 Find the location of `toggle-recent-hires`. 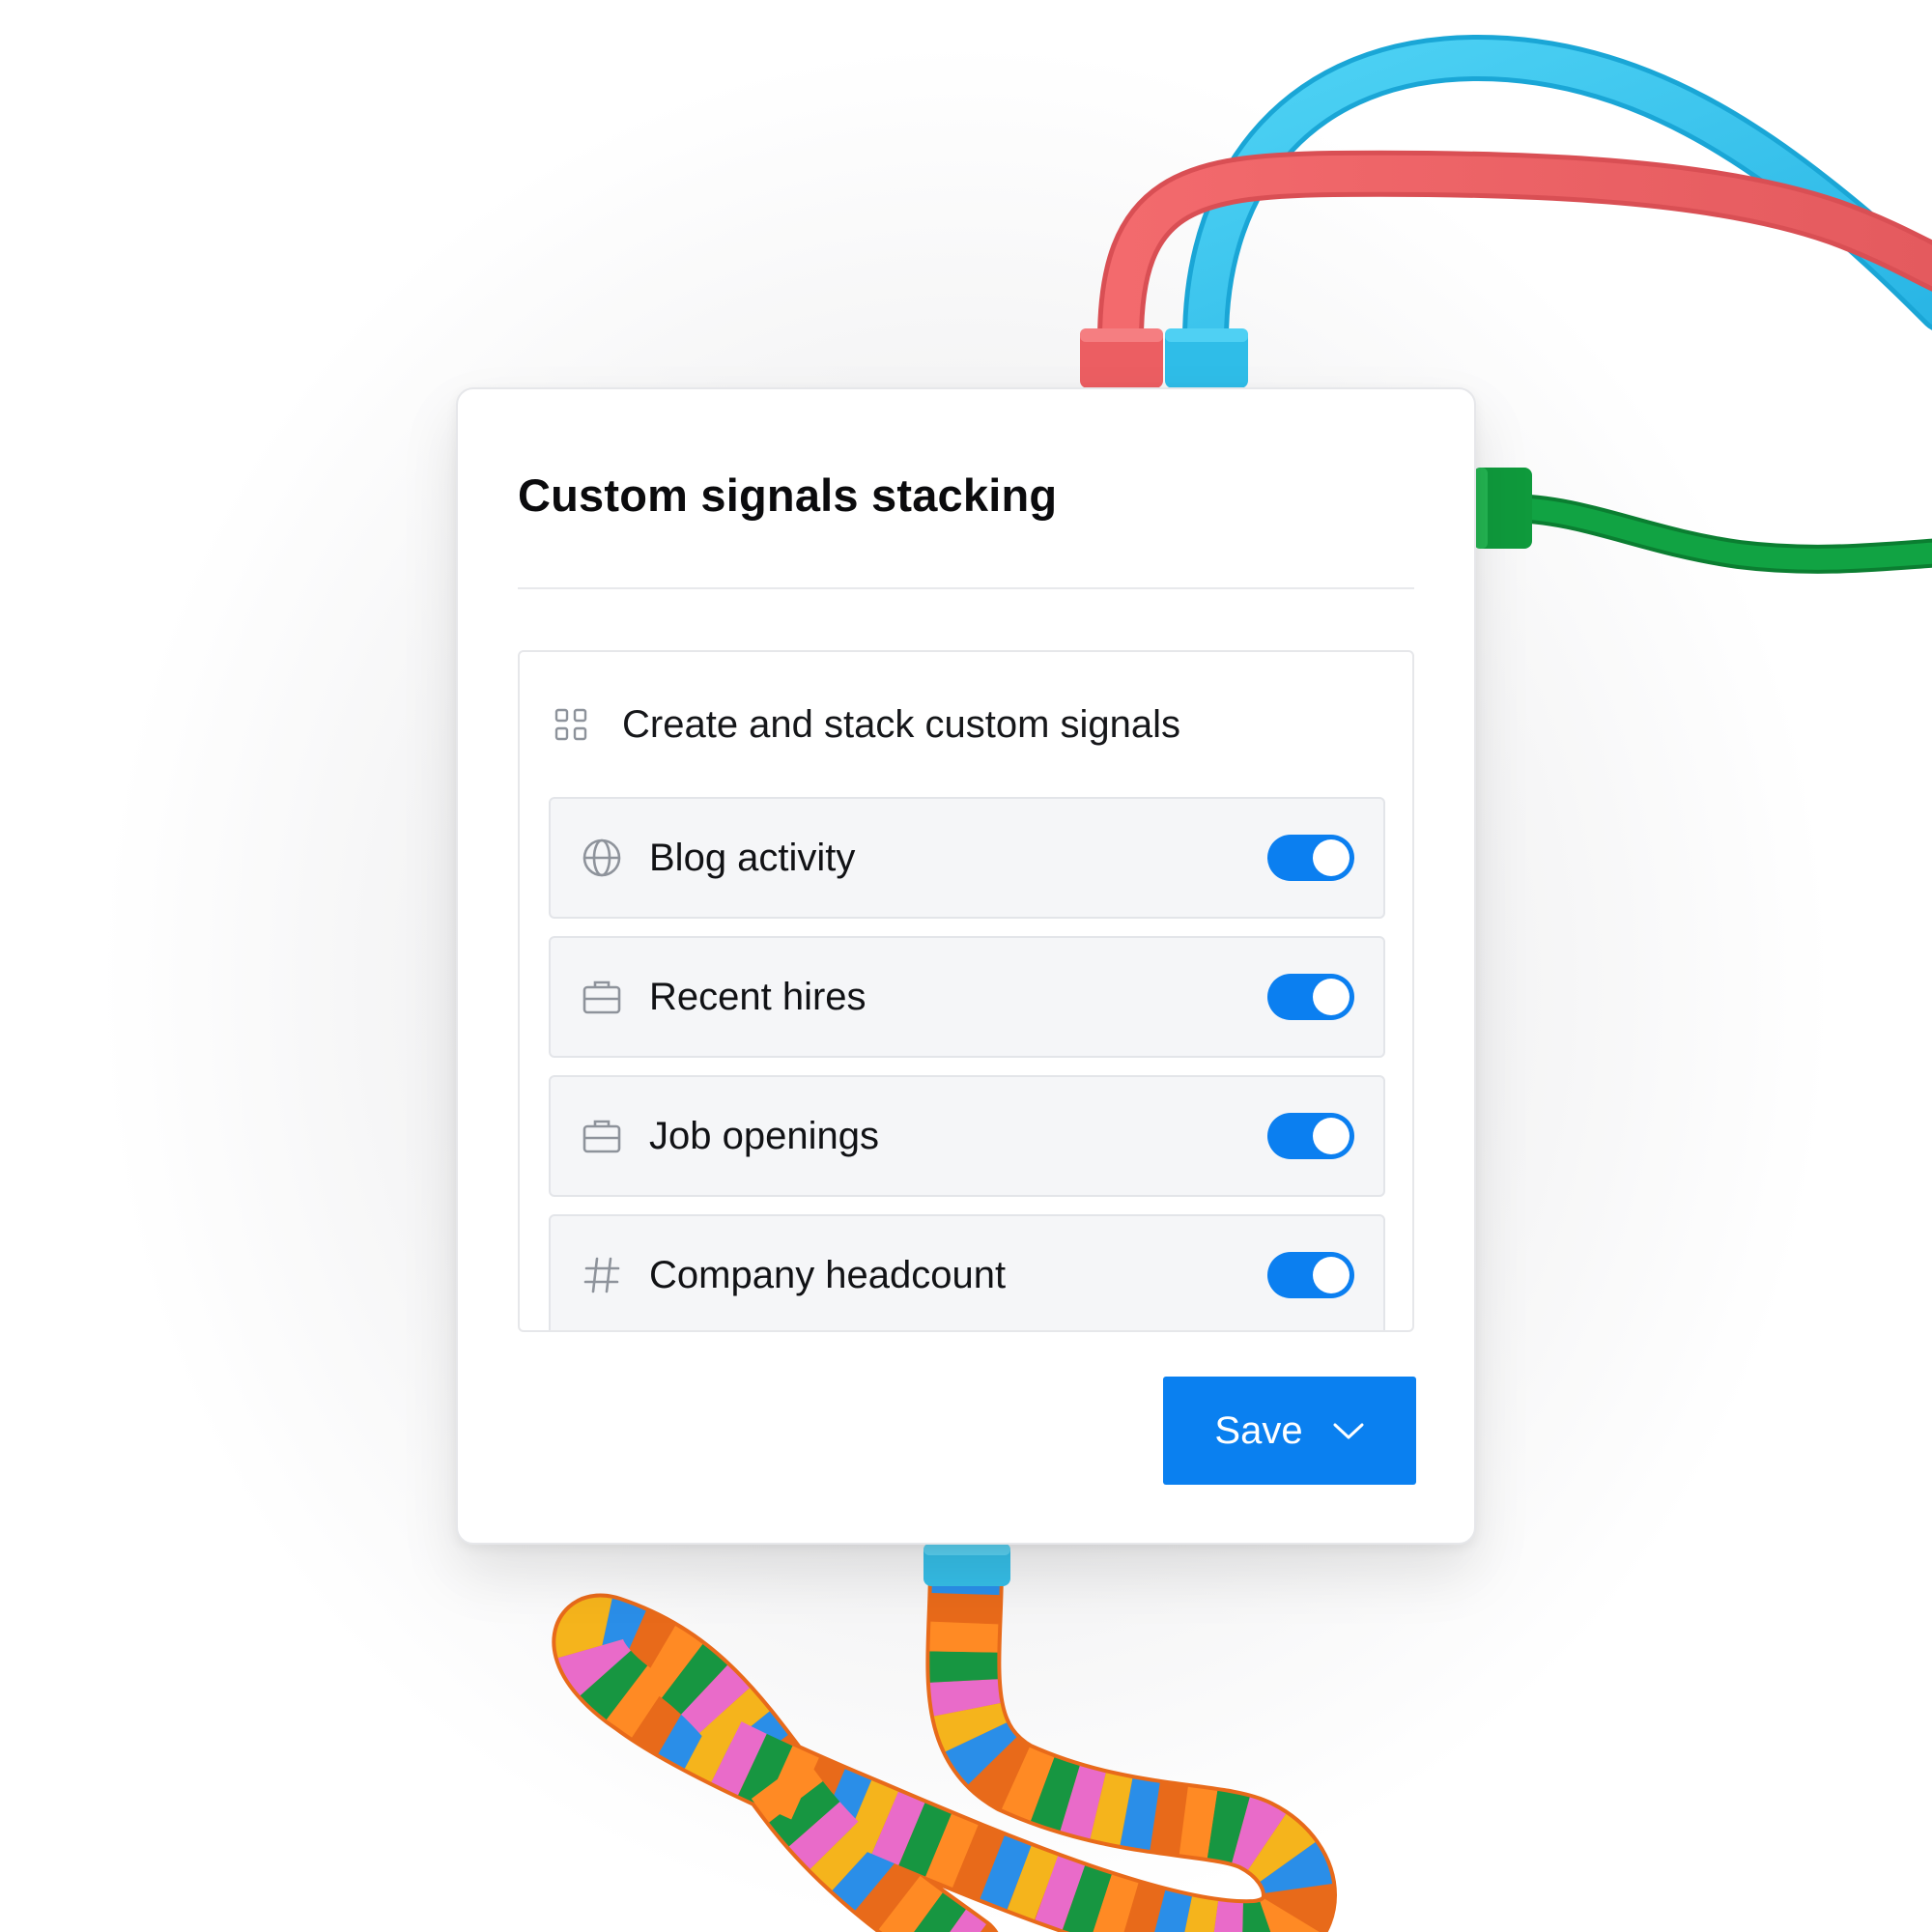

toggle-recent-hires is located at coordinates (1310, 997).